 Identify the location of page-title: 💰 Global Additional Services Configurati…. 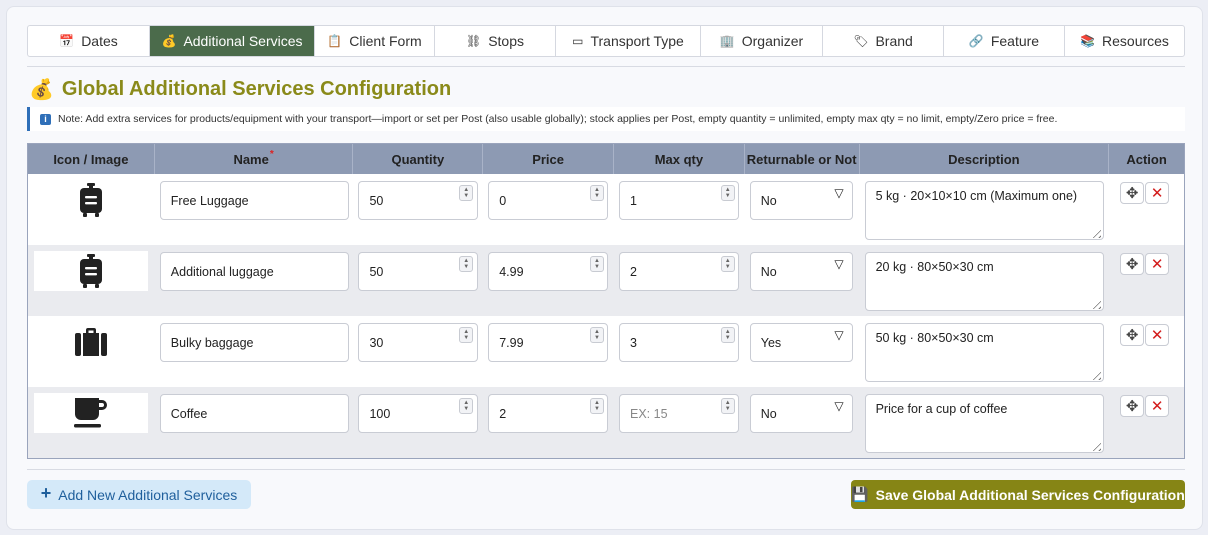
(240, 89).